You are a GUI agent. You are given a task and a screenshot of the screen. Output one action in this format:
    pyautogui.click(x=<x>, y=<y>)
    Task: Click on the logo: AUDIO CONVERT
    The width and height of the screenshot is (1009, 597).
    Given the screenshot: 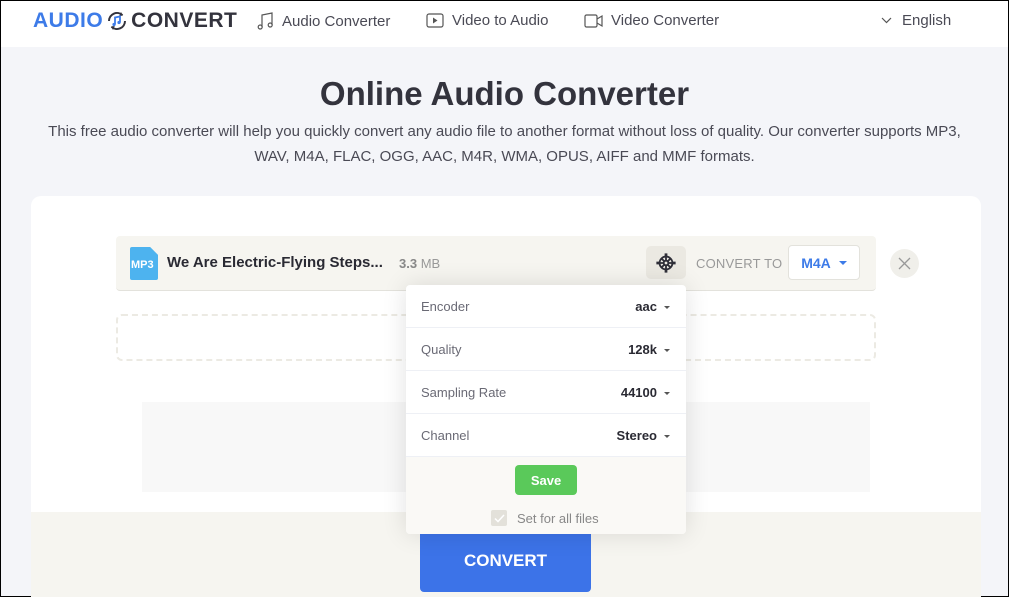 What is the action you would take?
    pyautogui.click(x=135, y=21)
    